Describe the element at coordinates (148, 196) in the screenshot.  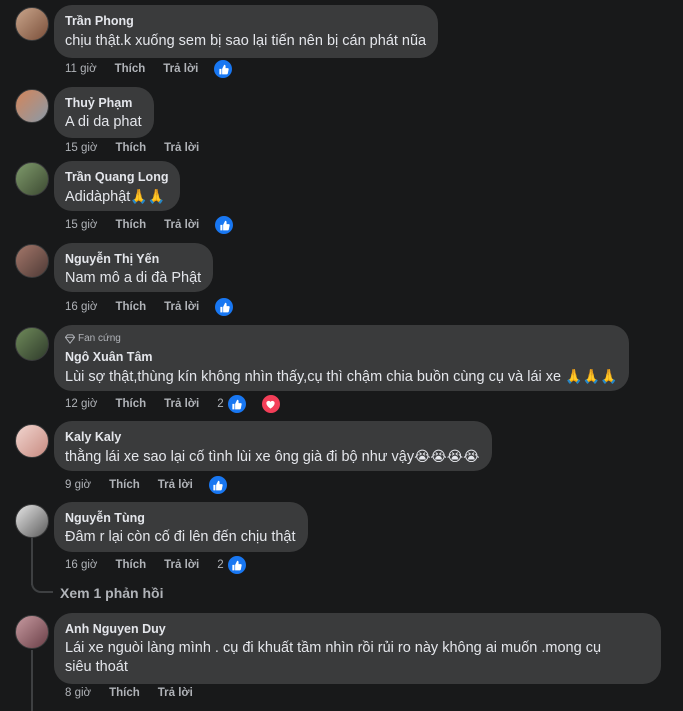
I see `pray-emoji: 🙏🙏` at that location.